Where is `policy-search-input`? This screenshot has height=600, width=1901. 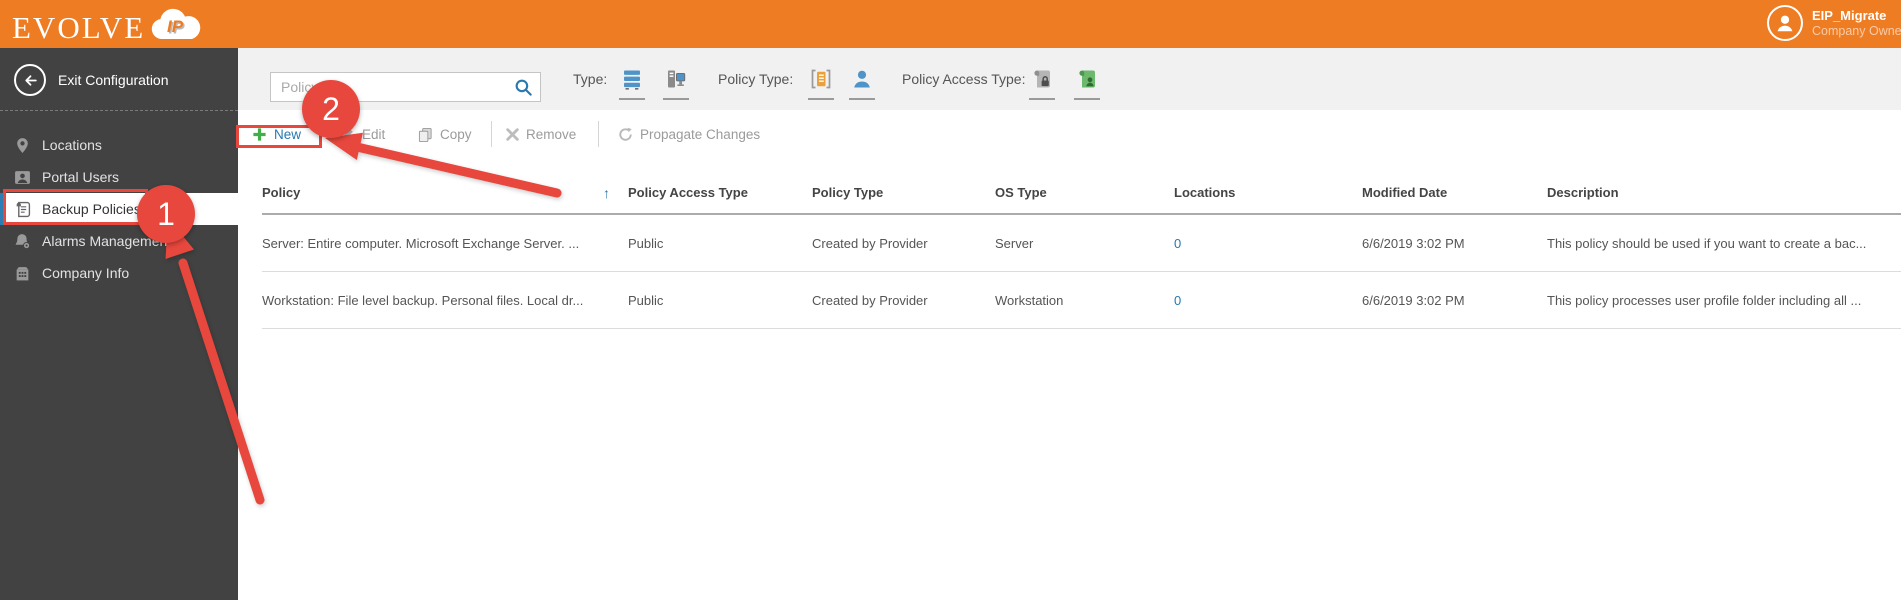
policy-search-input is located at coordinates (391, 87).